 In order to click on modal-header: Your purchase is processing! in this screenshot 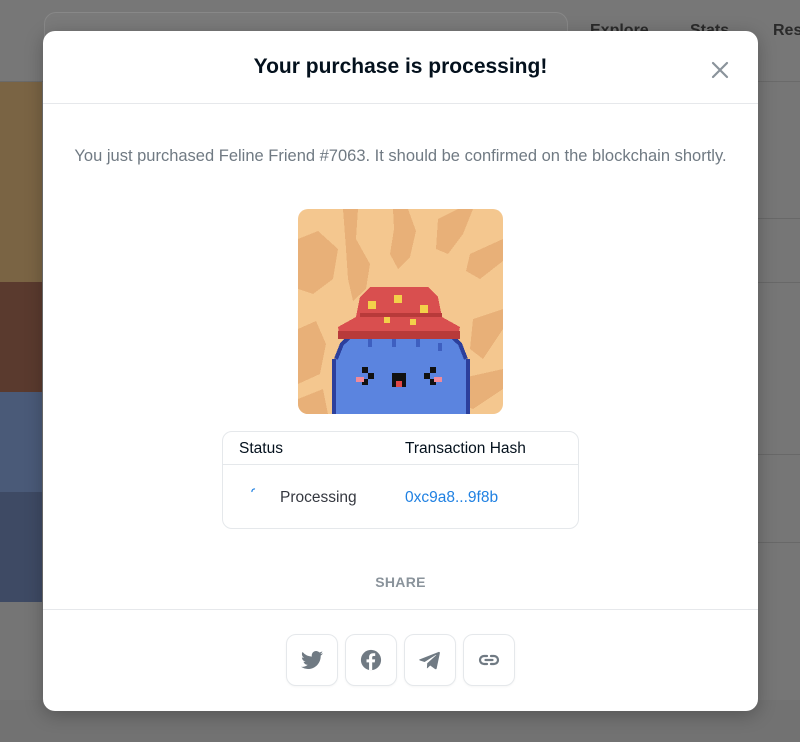, I will do `click(400, 67)`.